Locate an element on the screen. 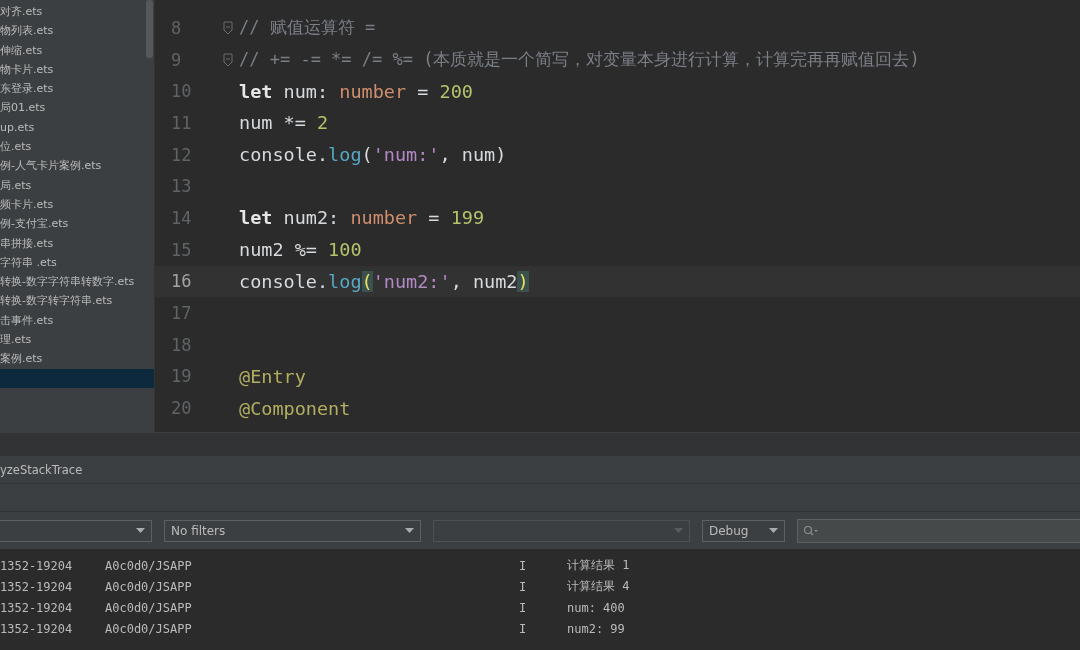  file-item: 位.ets is located at coordinates (77, 147).